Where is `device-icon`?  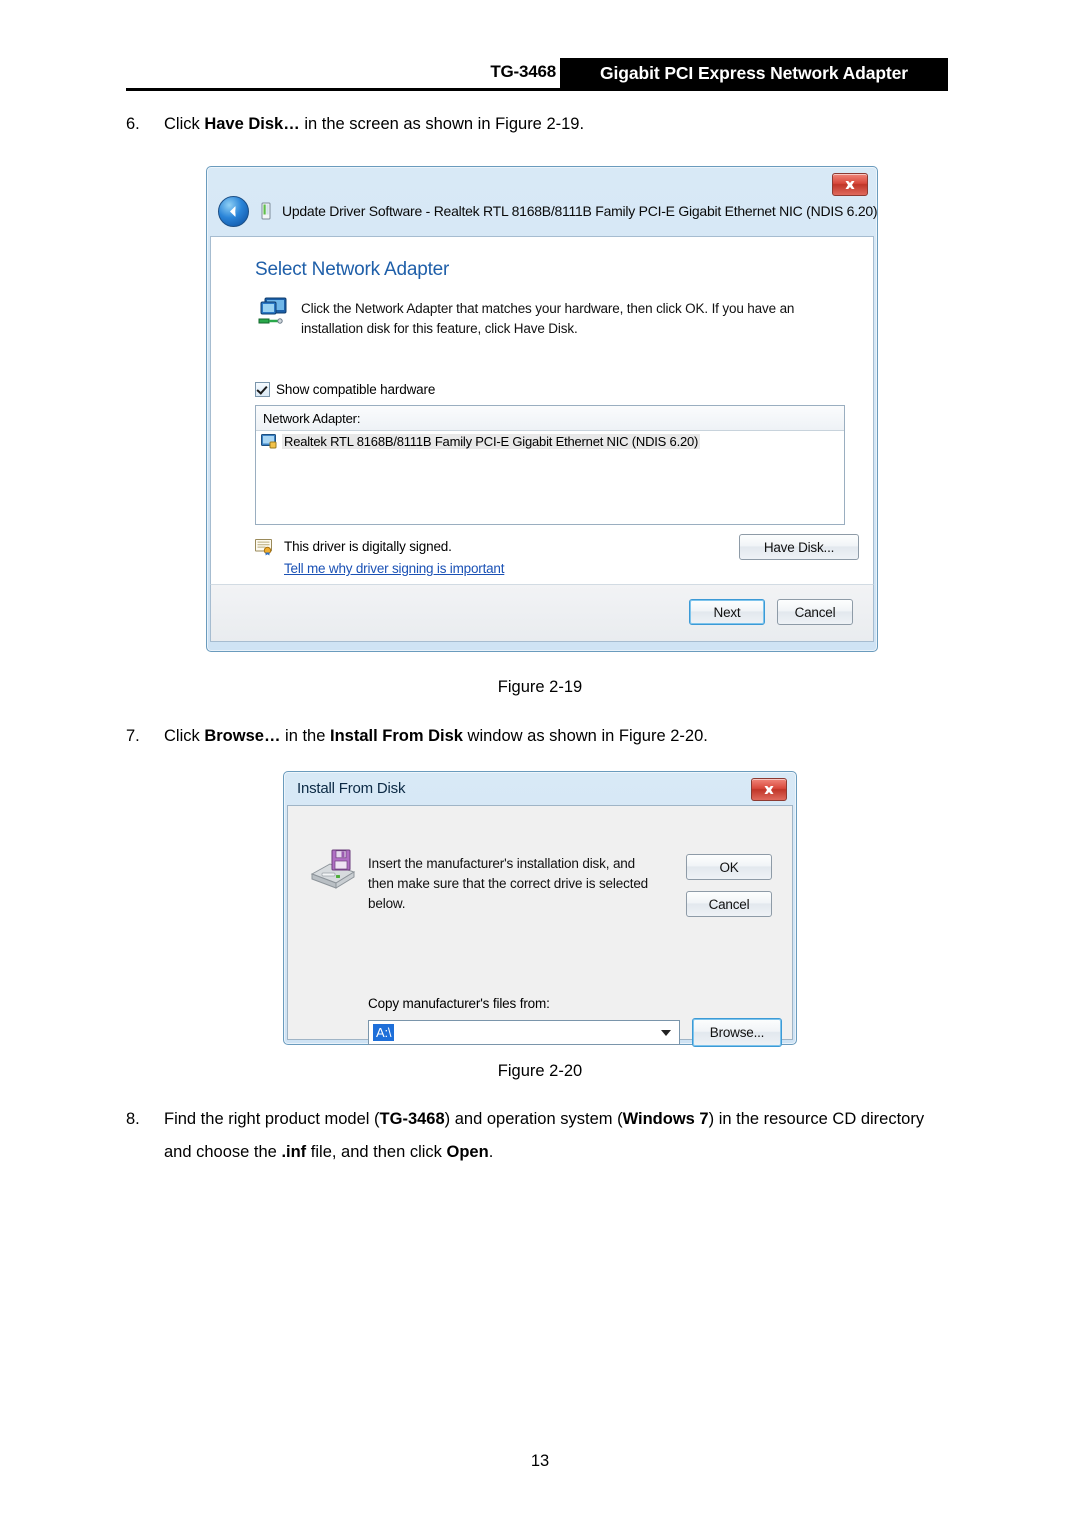 device-icon is located at coordinates (266, 211).